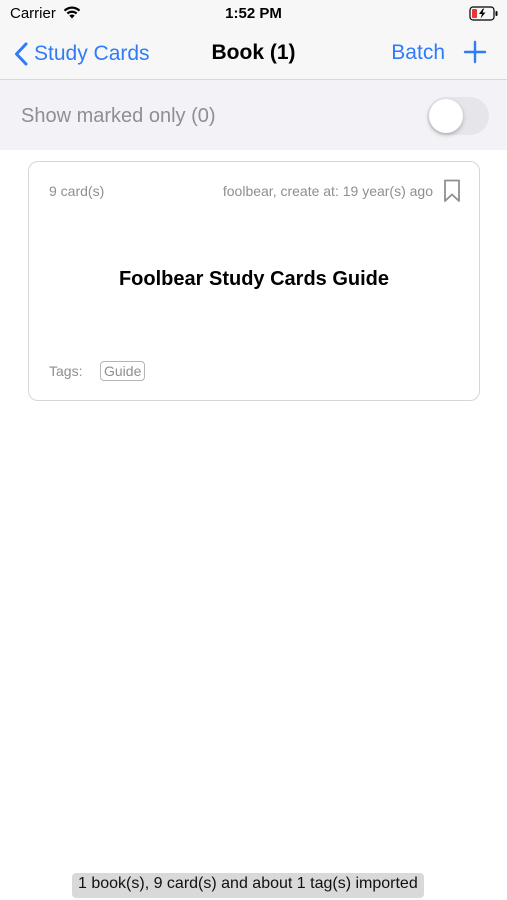  What do you see at coordinates (452, 191) in the screenshot?
I see `bookmark-icon` at bounding box center [452, 191].